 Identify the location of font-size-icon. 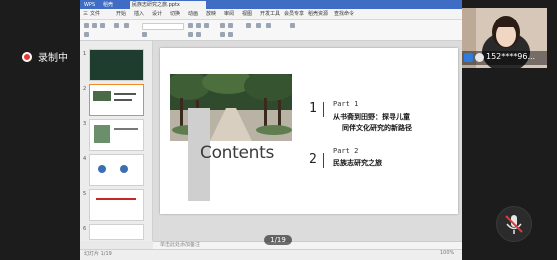
(144, 34).